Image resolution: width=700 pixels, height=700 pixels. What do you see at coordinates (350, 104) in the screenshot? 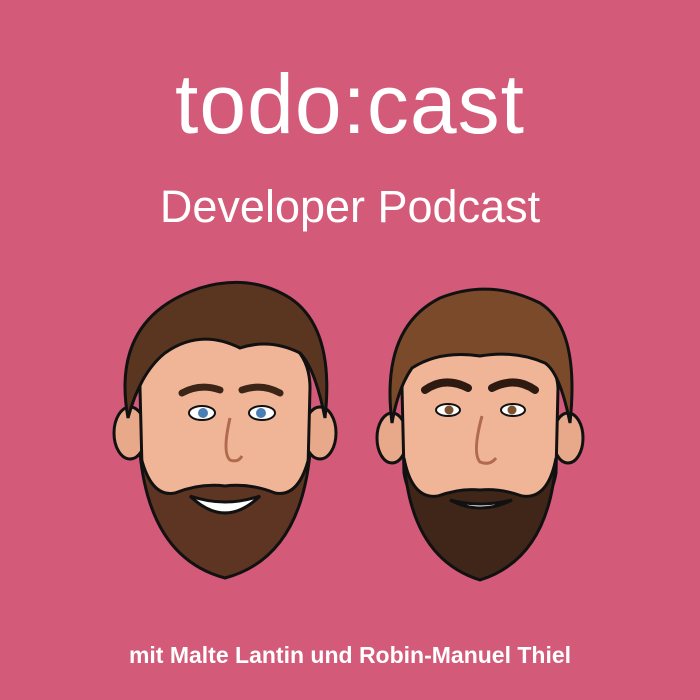
I see `podcast-title: todo:cast` at bounding box center [350, 104].